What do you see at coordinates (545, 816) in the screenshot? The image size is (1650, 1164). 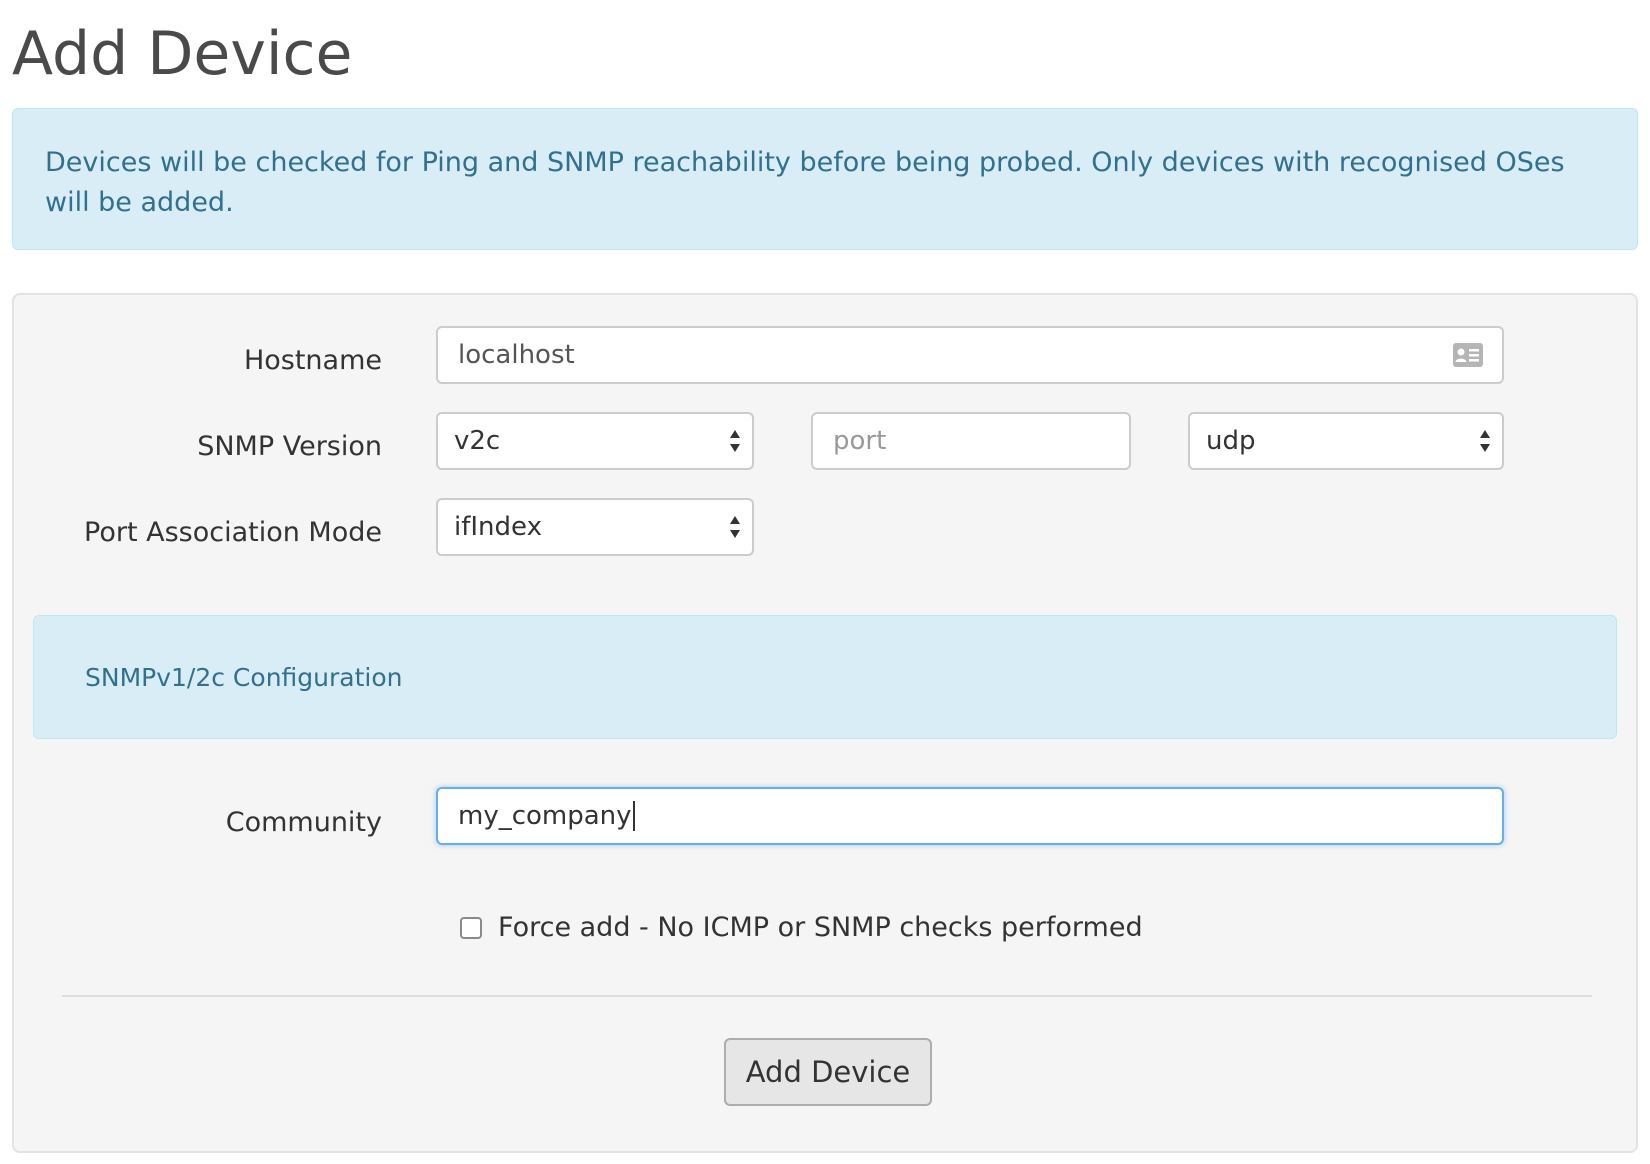 I see `community-value: my_company` at bounding box center [545, 816].